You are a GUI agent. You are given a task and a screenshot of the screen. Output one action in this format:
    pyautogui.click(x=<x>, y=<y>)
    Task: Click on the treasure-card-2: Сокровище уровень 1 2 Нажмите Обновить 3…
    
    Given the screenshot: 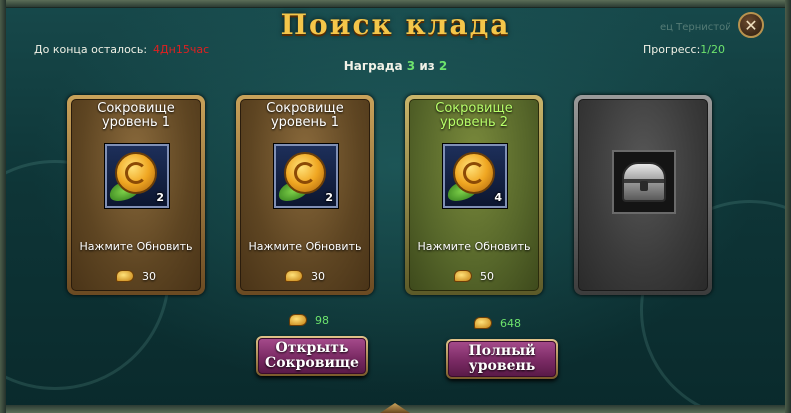 What is the action you would take?
    pyautogui.click(x=305, y=195)
    